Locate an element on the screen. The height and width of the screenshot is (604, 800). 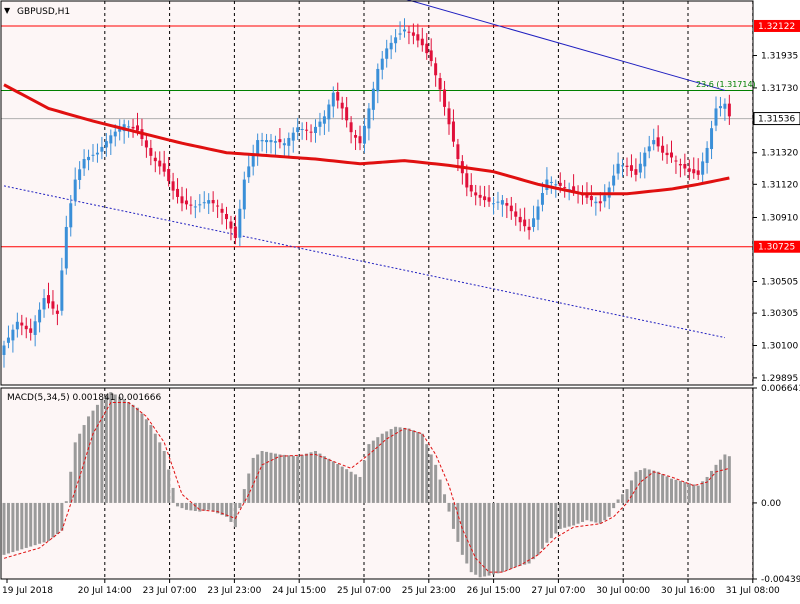
x-tick-label: 19 Jul 2018 is located at coordinates (27, 591).